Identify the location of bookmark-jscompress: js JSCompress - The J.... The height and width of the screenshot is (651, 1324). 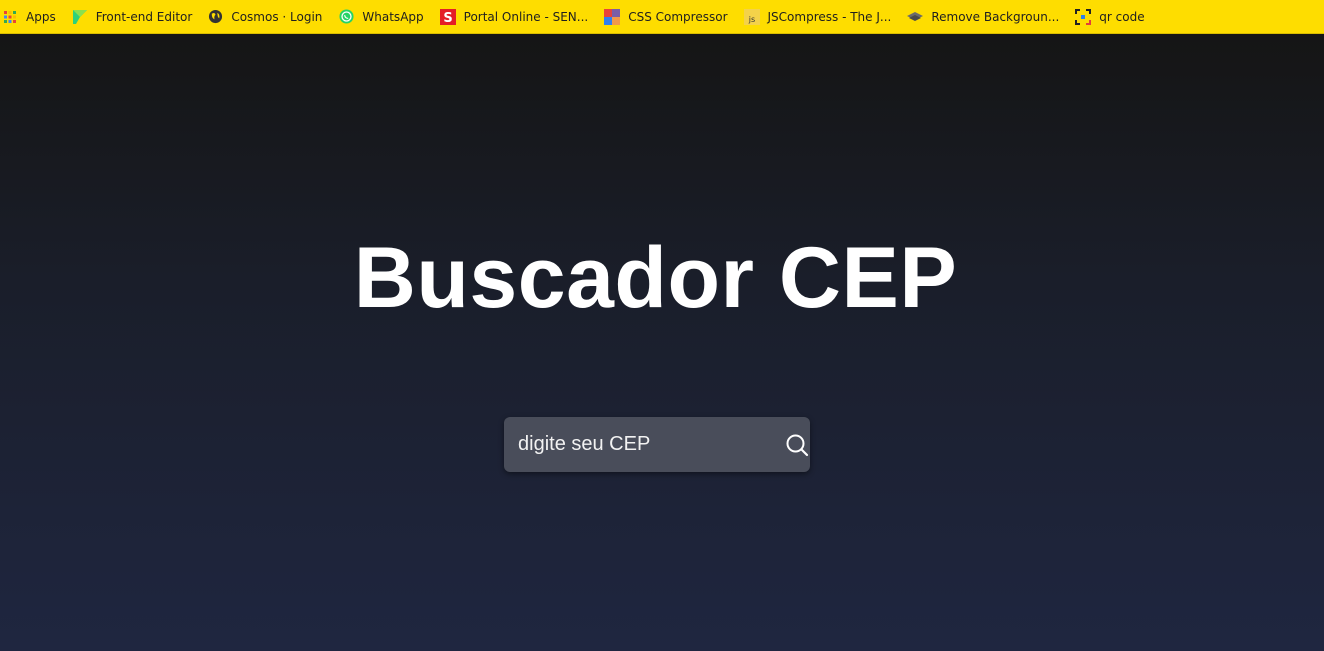
(821, 17).